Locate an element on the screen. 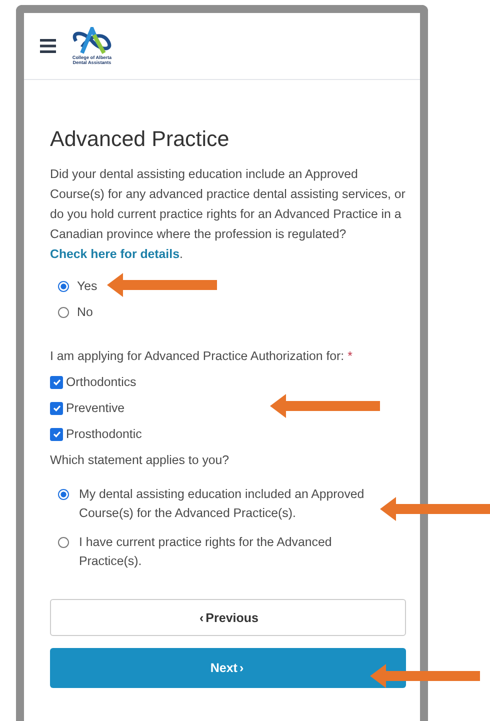 This screenshot has width=490, height=721. checkbox-label: Preventive is located at coordinates (95, 408).